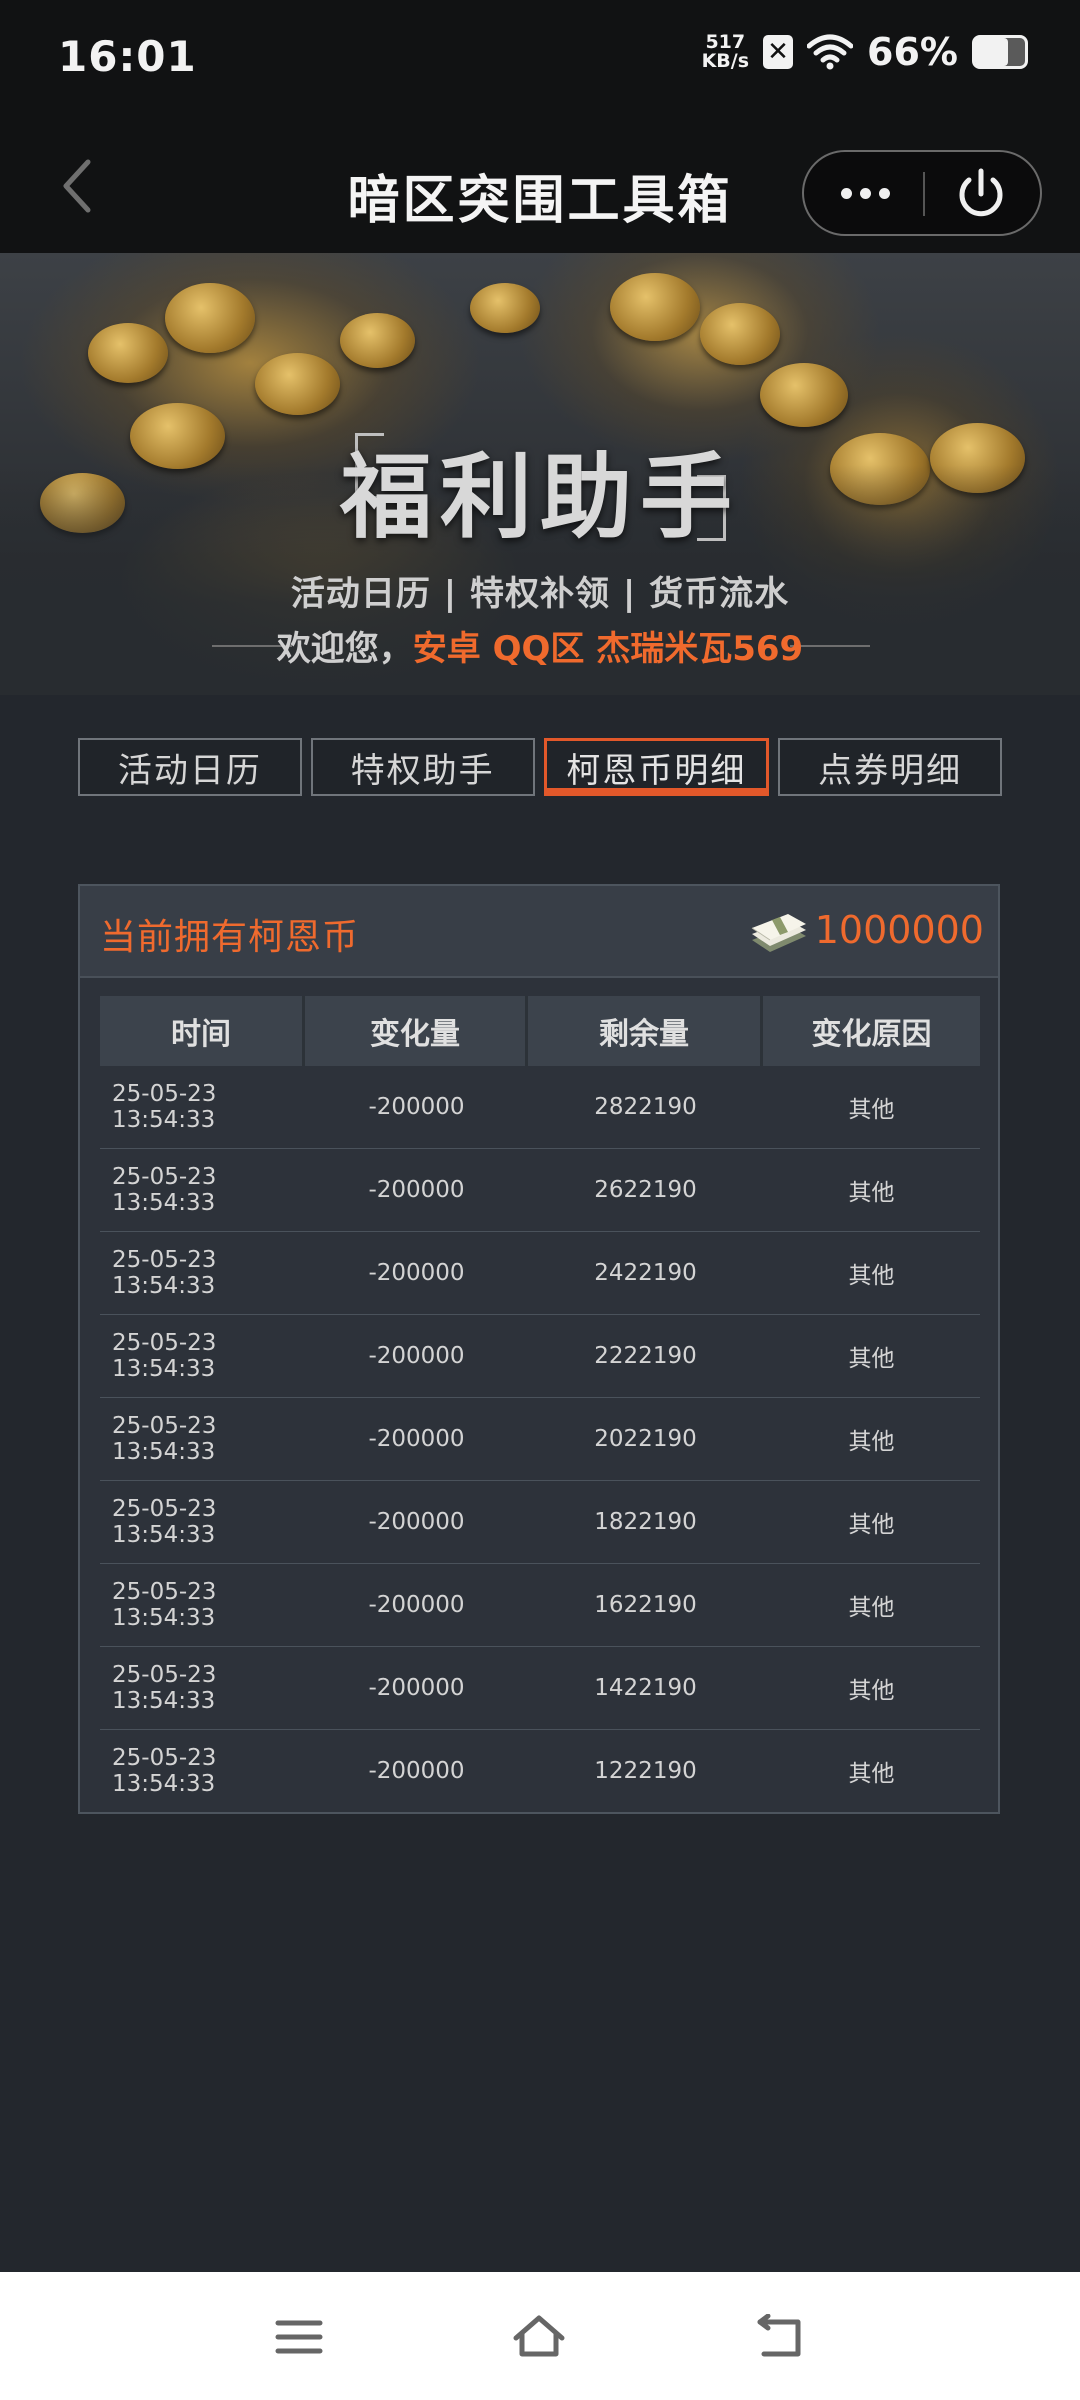 Image resolution: width=1080 pixels, height=2400 pixels. Describe the element at coordinates (540, 59) in the screenshot. I see `status-bar: 16:01 517 KB/s ✕ 66%` at that location.